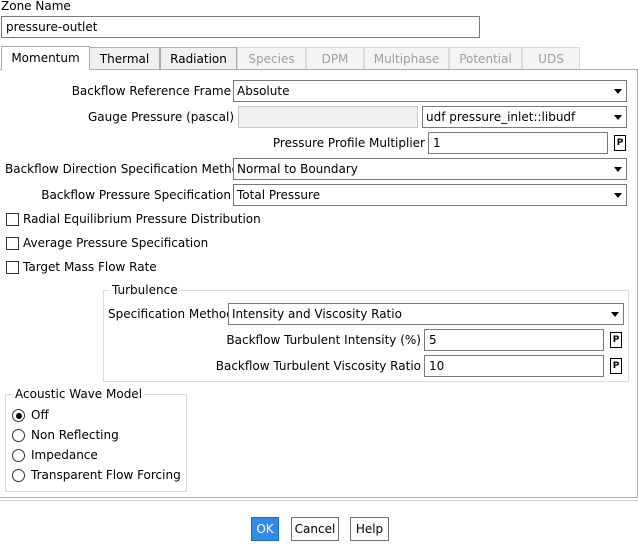  I want to click on turbulent-intensity-label: Backflow Turbulent Intensity (%), so click(323, 340).